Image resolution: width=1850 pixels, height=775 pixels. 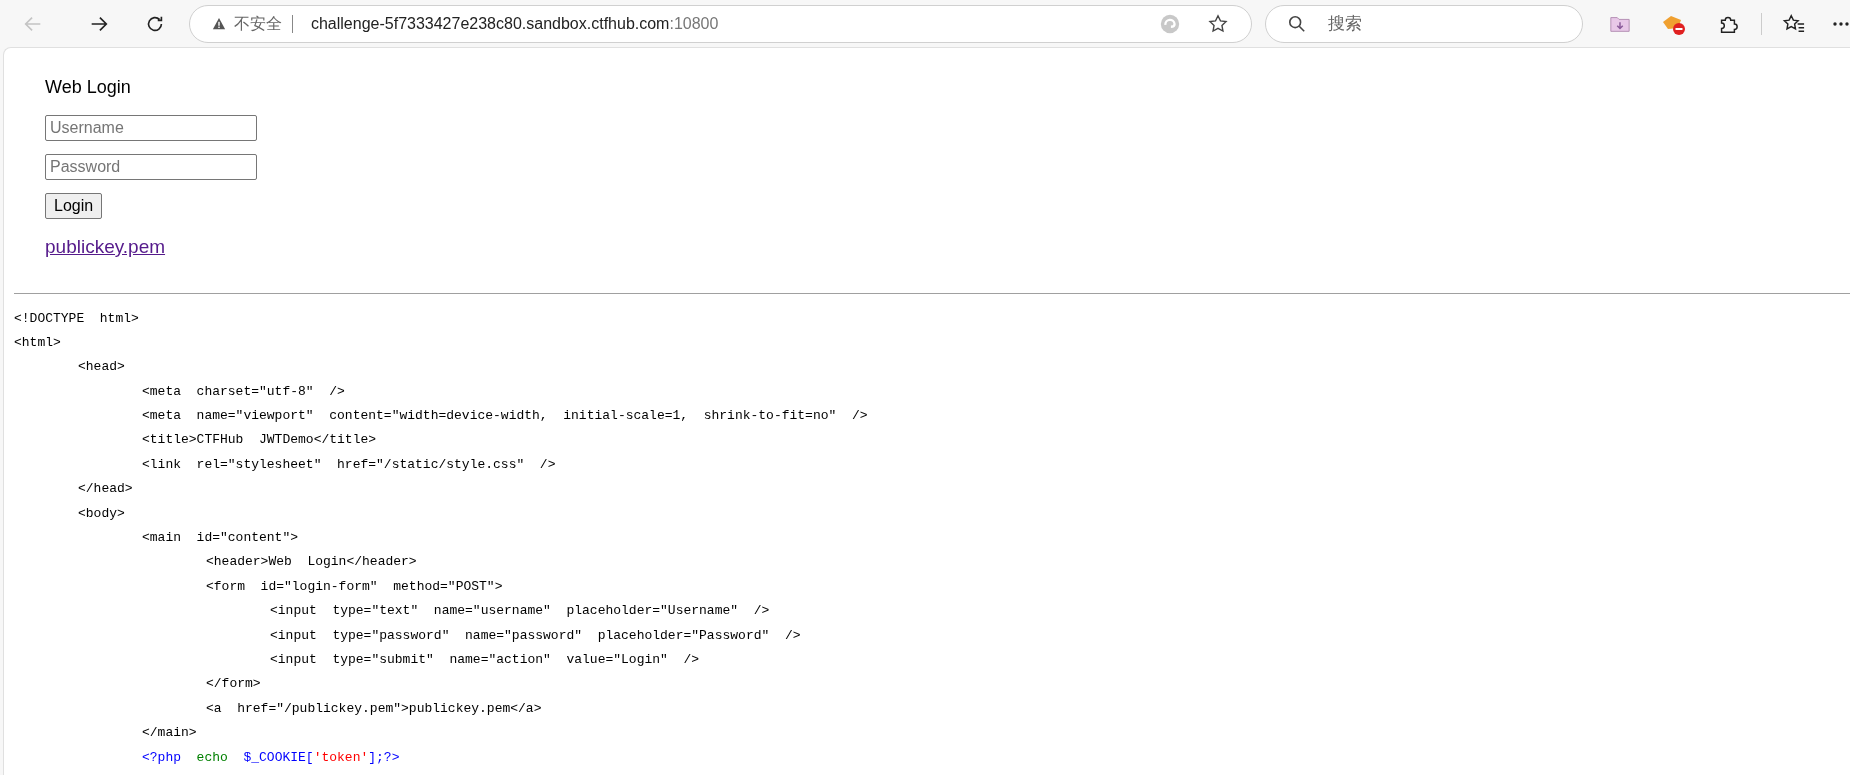 What do you see at coordinates (349, 464) in the screenshot?
I see `code-line: <link rel="stylesheet" href="/static/style.css" />` at bounding box center [349, 464].